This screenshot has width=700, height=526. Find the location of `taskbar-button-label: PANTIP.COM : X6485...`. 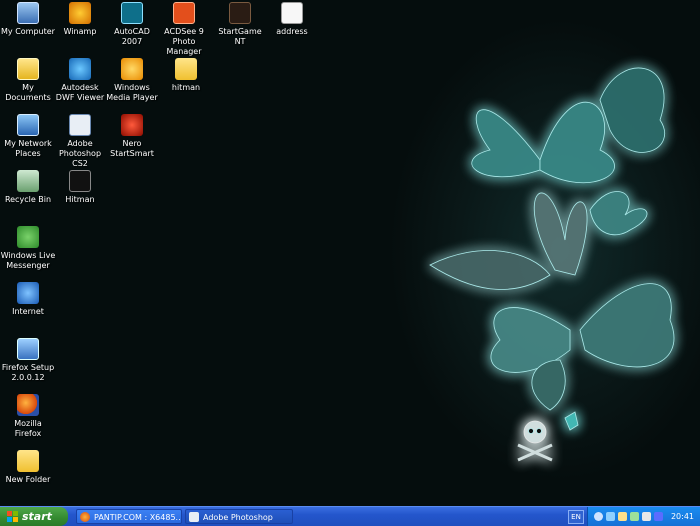

taskbar-button-label: PANTIP.COM : X6485... is located at coordinates (138, 517).